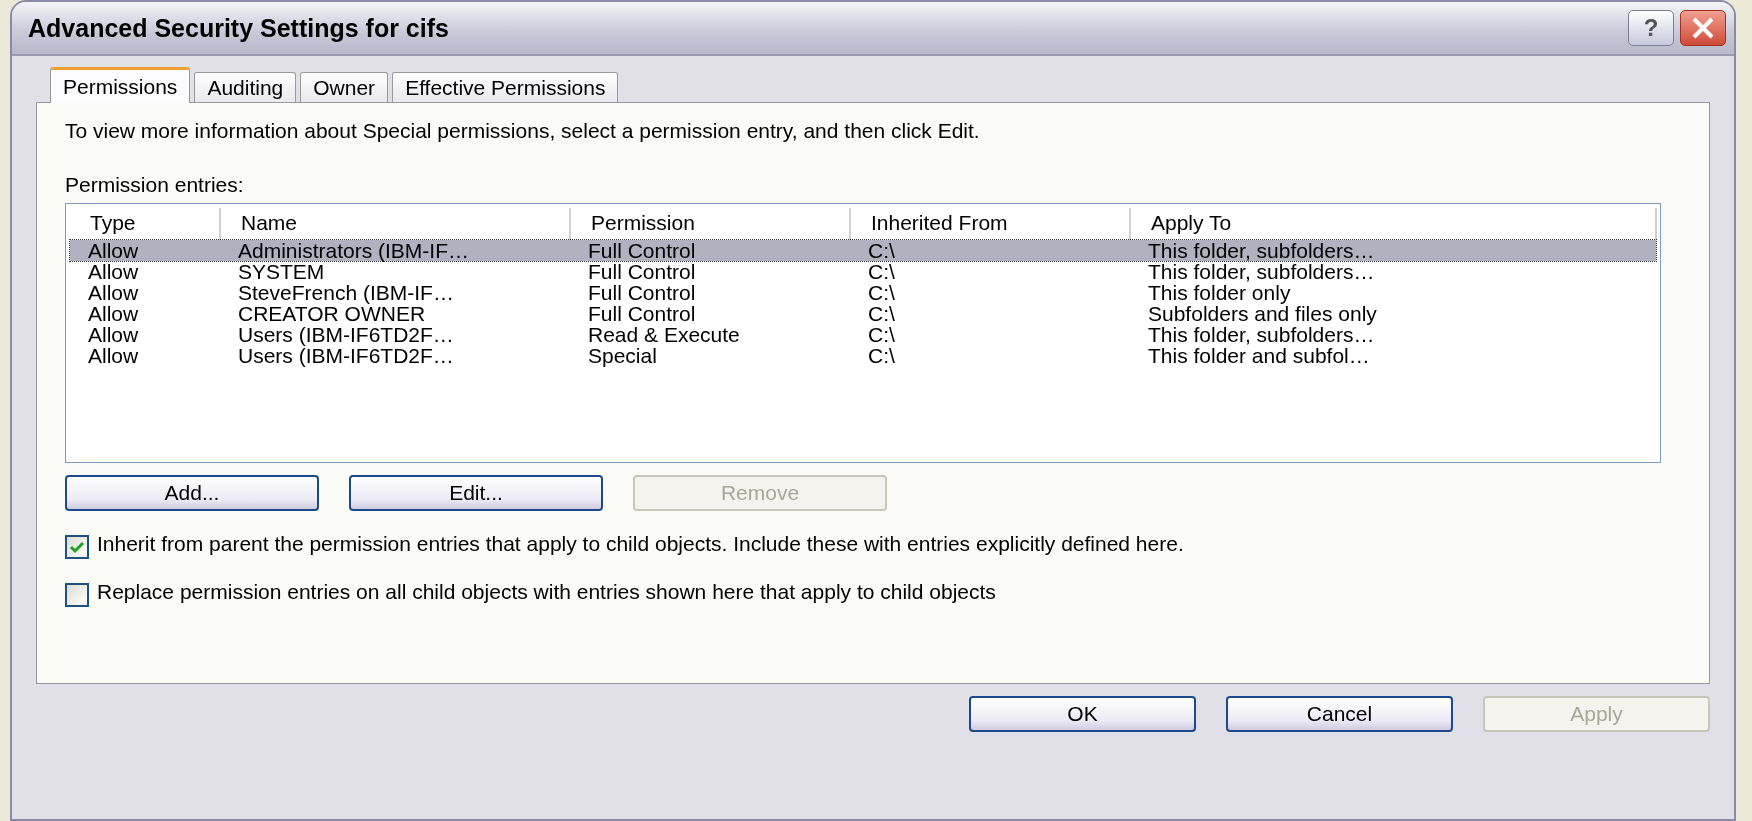 The image size is (1752, 821). What do you see at coordinates (1082, 714) in the screenshot?
I see `ok-button: OK` at bounding box center [1082, 714].